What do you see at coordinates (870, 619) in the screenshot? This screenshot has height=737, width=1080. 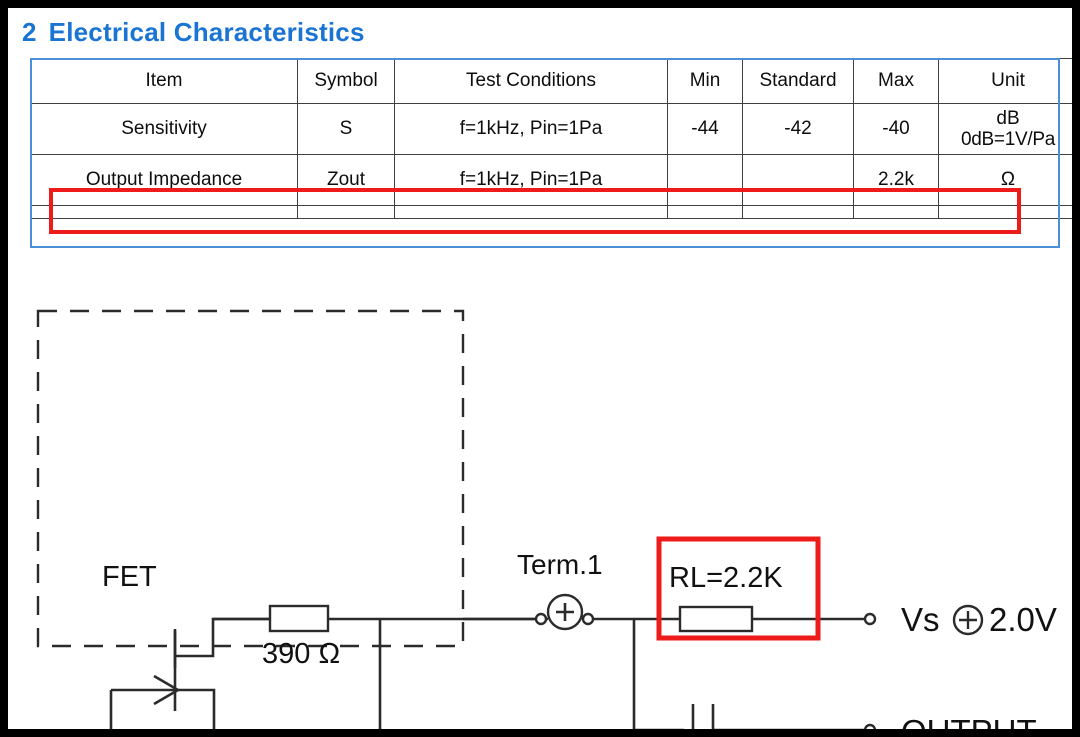 I see `vs-terminal-node` at bounding box center [870, 619].